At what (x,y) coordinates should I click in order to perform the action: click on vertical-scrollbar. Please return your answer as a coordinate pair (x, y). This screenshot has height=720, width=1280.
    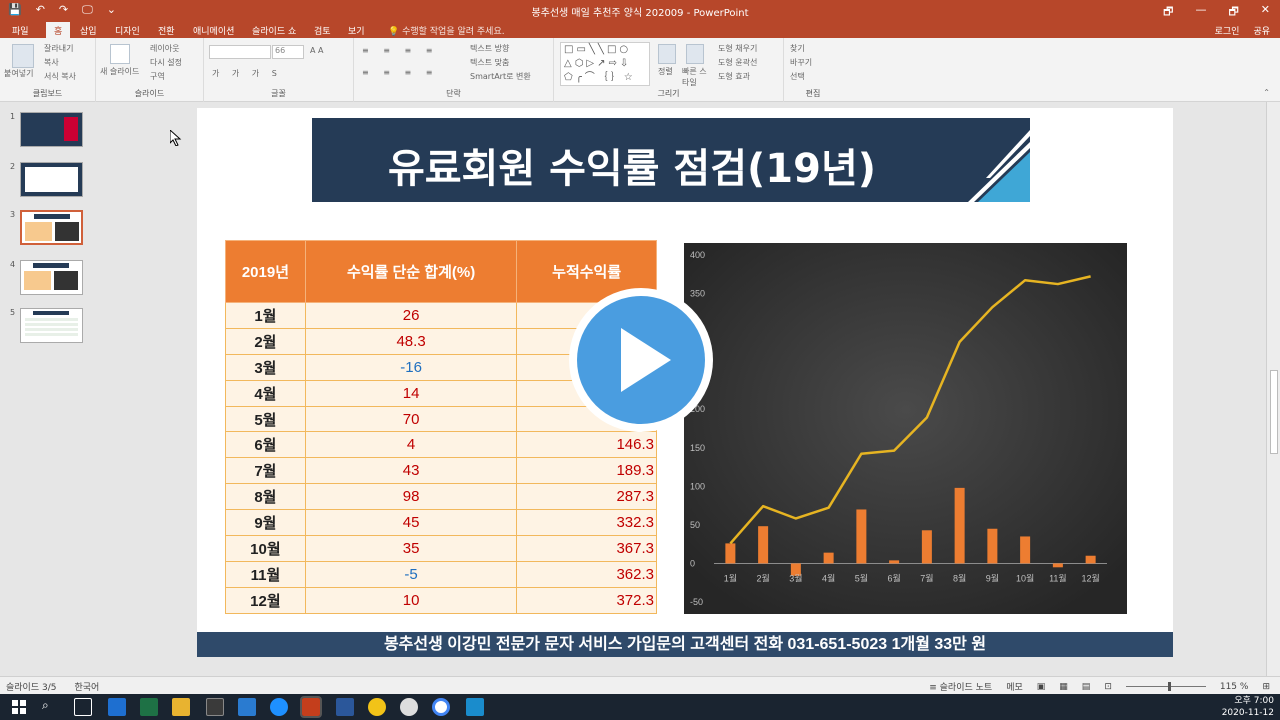
    Looking at the image, I should click on (1273, 389).